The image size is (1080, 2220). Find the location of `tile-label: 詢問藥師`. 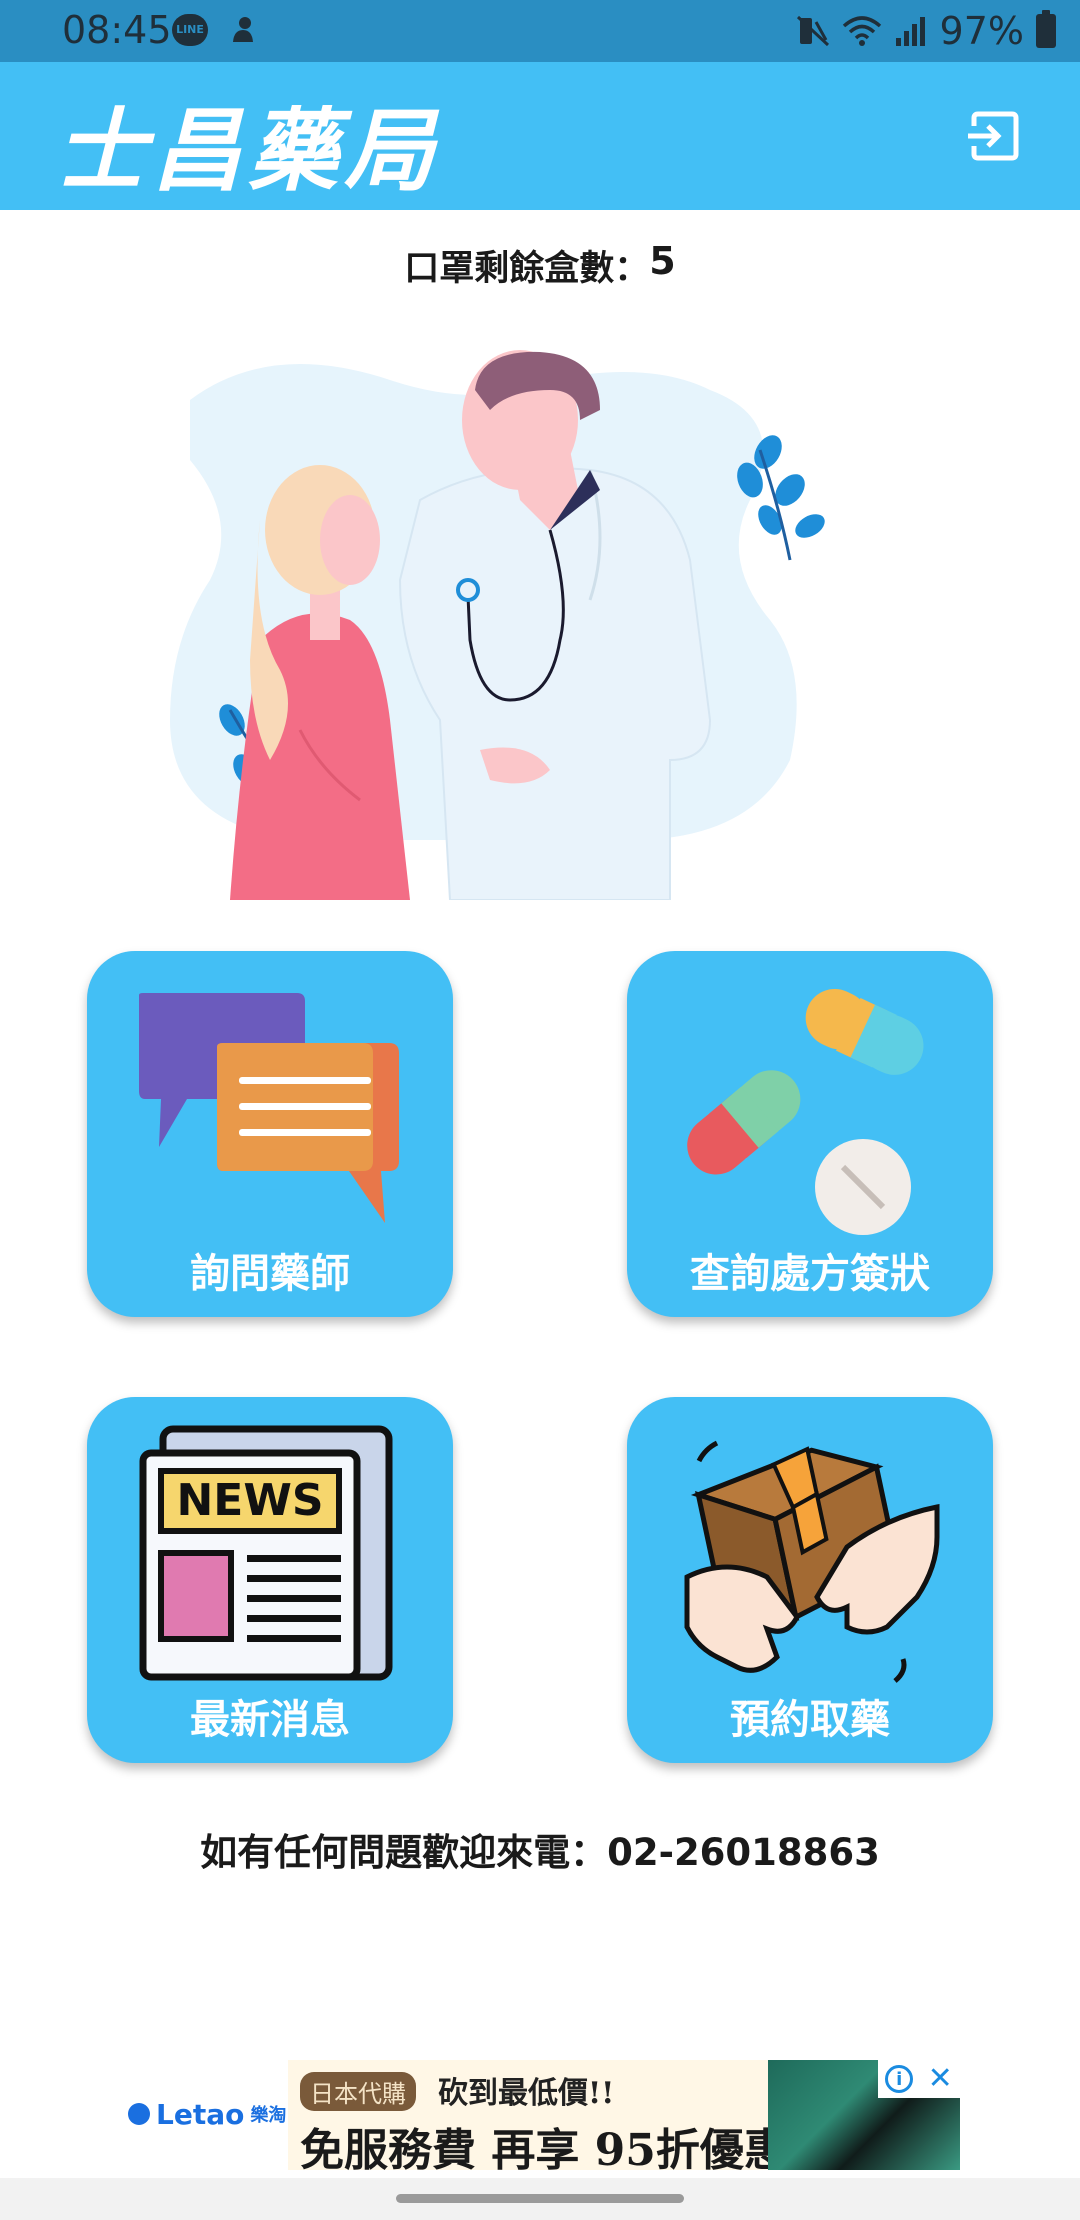

tile-label: 詢問藥師 is located at coordinates (270, 1274).